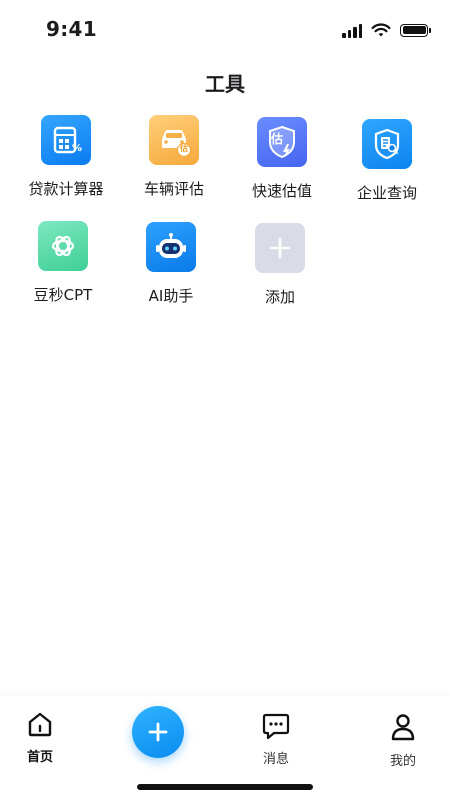 This screenshot has height=800, width=450. I want to click on status-icons, so click(386, 30).